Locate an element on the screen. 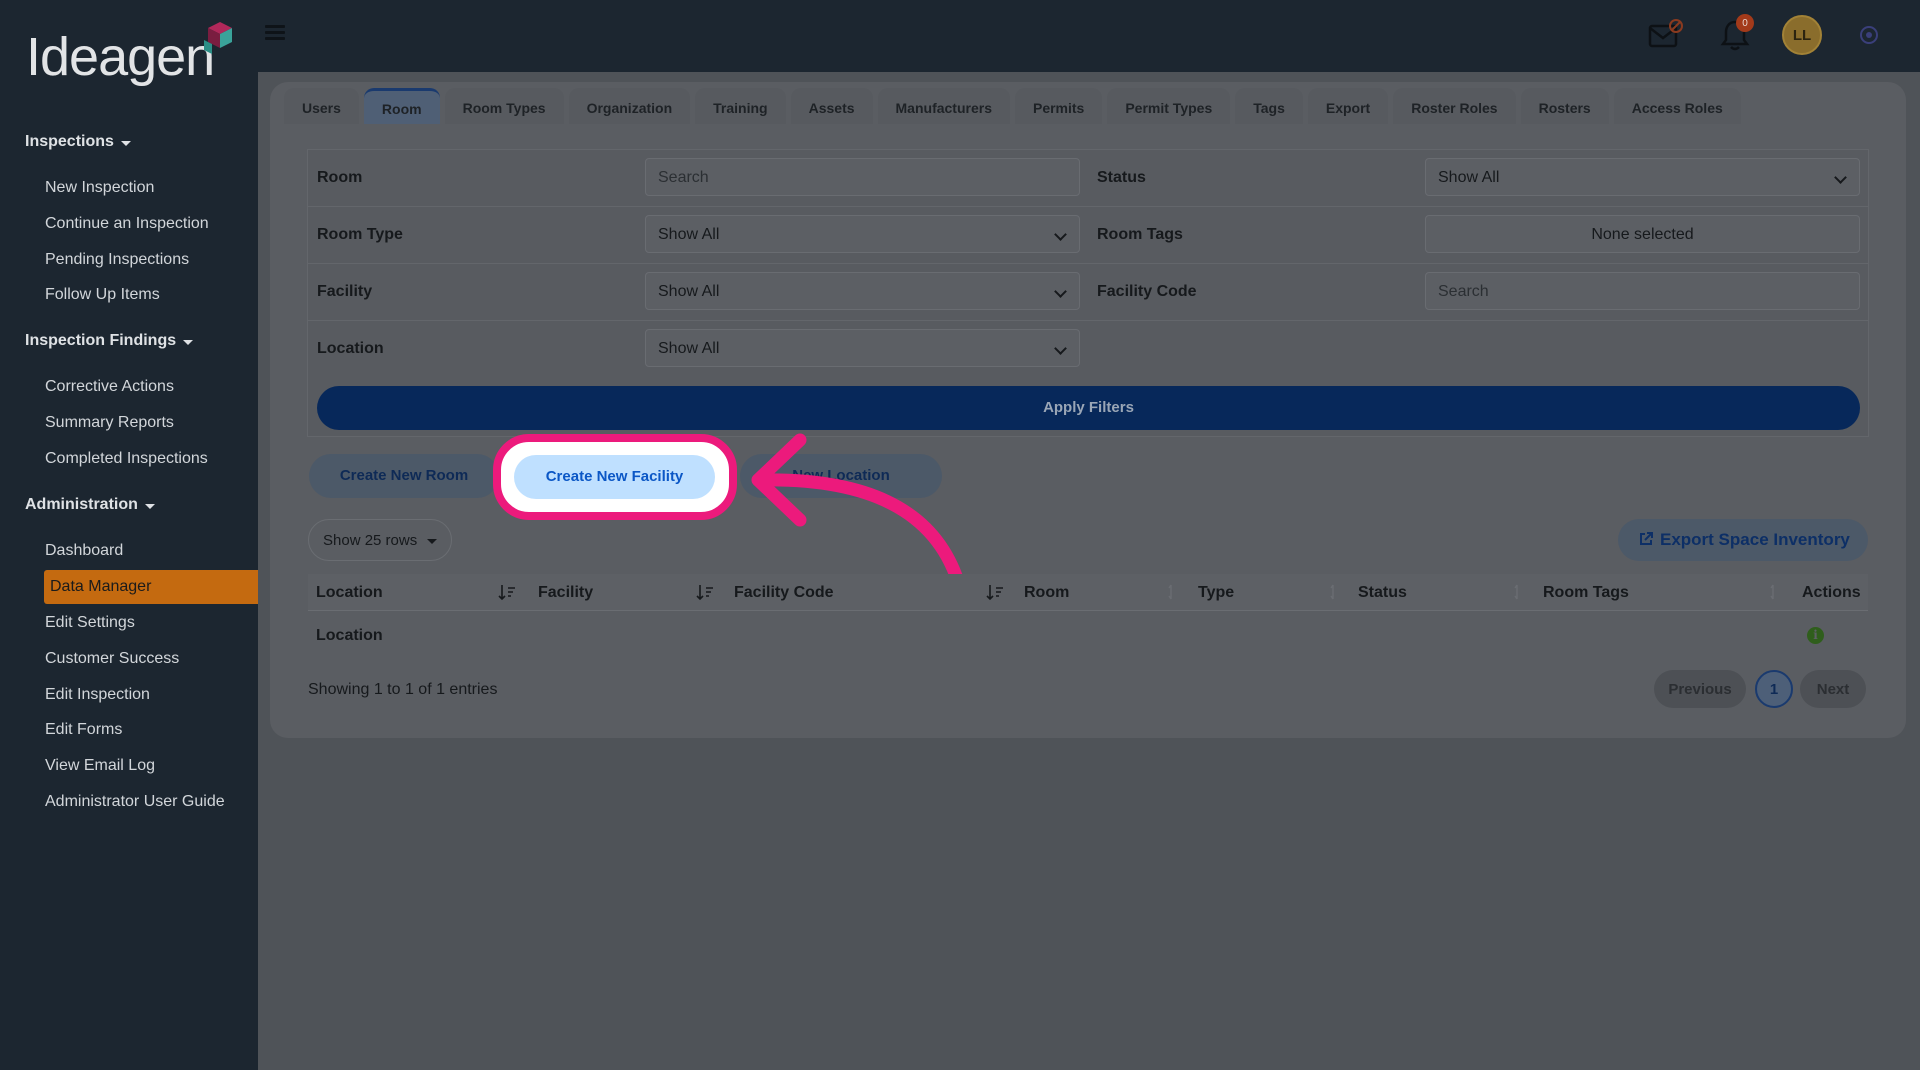  column-room: Room is located at coordinates (1046, 593).